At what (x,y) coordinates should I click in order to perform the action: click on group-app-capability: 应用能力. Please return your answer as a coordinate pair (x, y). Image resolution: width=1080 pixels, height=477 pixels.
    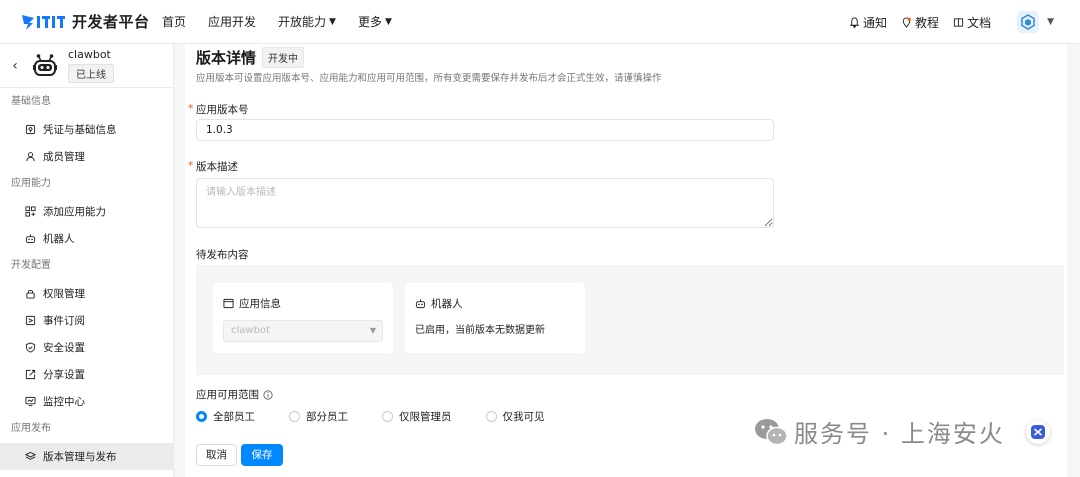
    Looking at the image, I should click on (31, 183).